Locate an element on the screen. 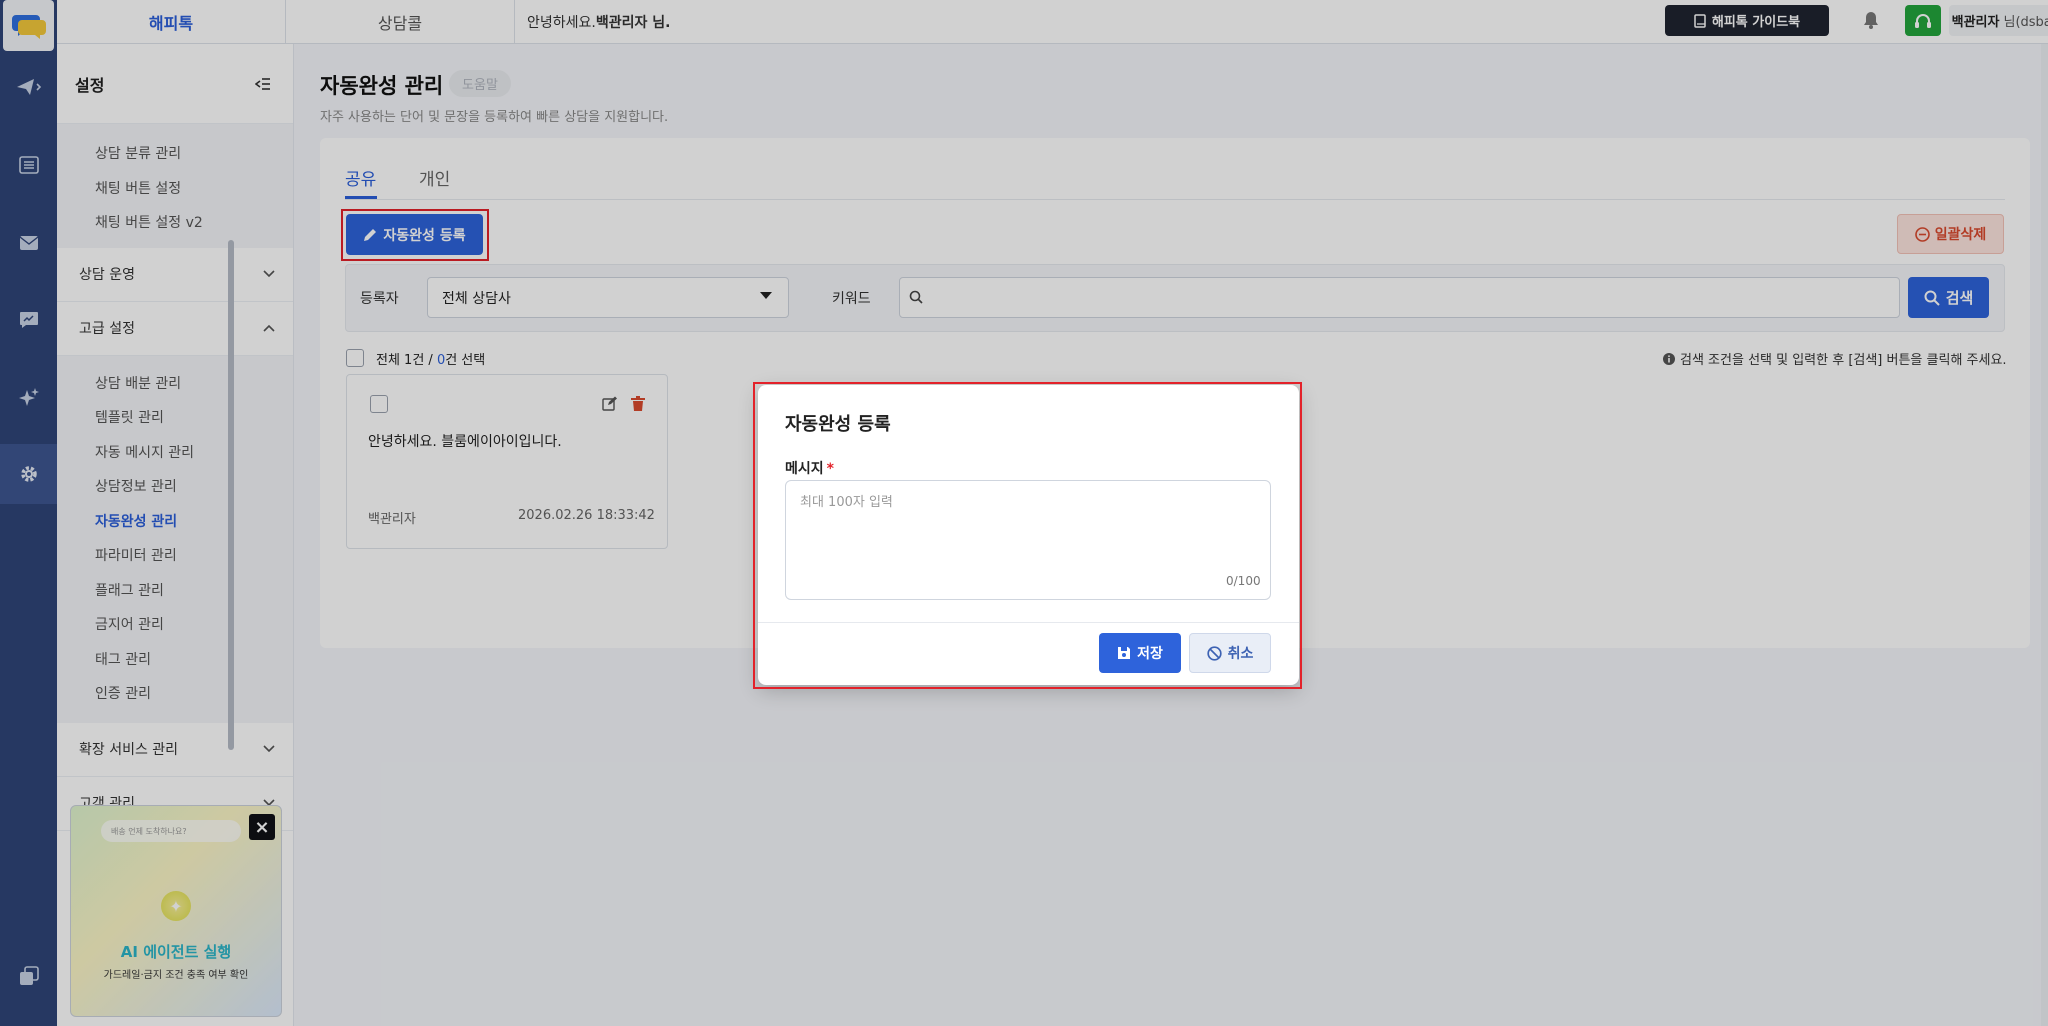  ban-icon is located at coordinates (1214, 653).